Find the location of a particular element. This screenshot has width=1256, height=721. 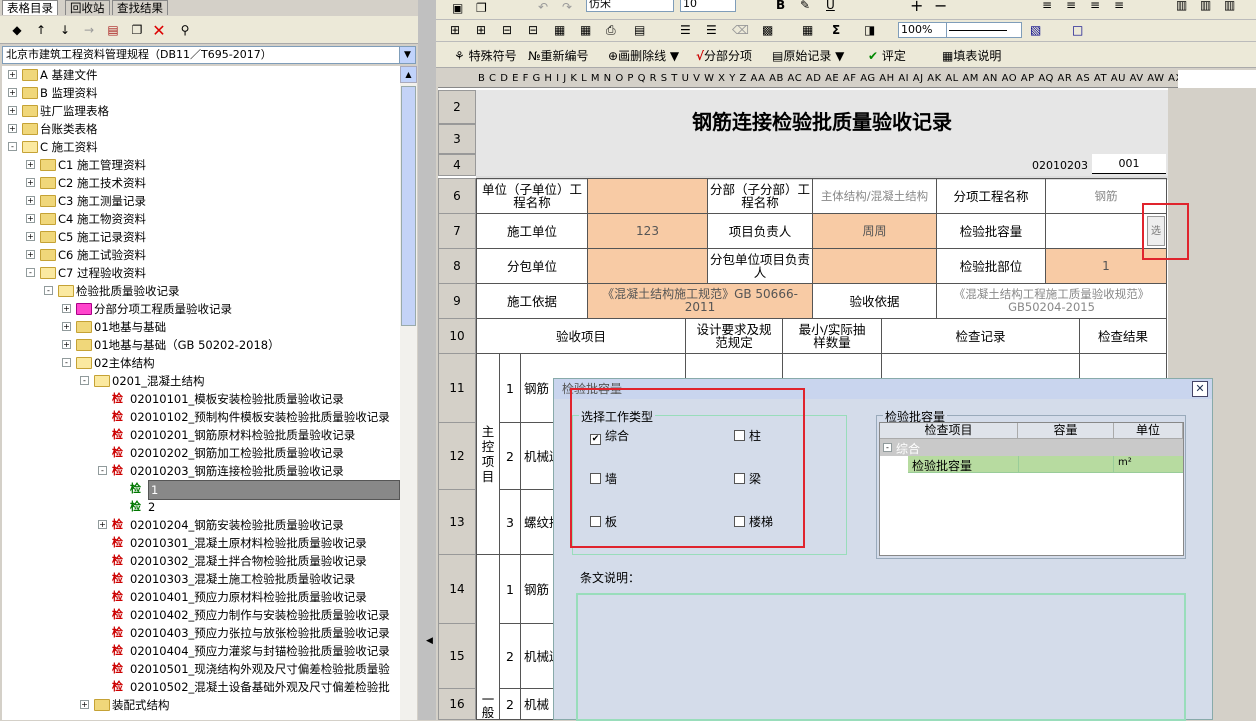

arrow-left-icon: ◆ is located at coordinates (17, 30).